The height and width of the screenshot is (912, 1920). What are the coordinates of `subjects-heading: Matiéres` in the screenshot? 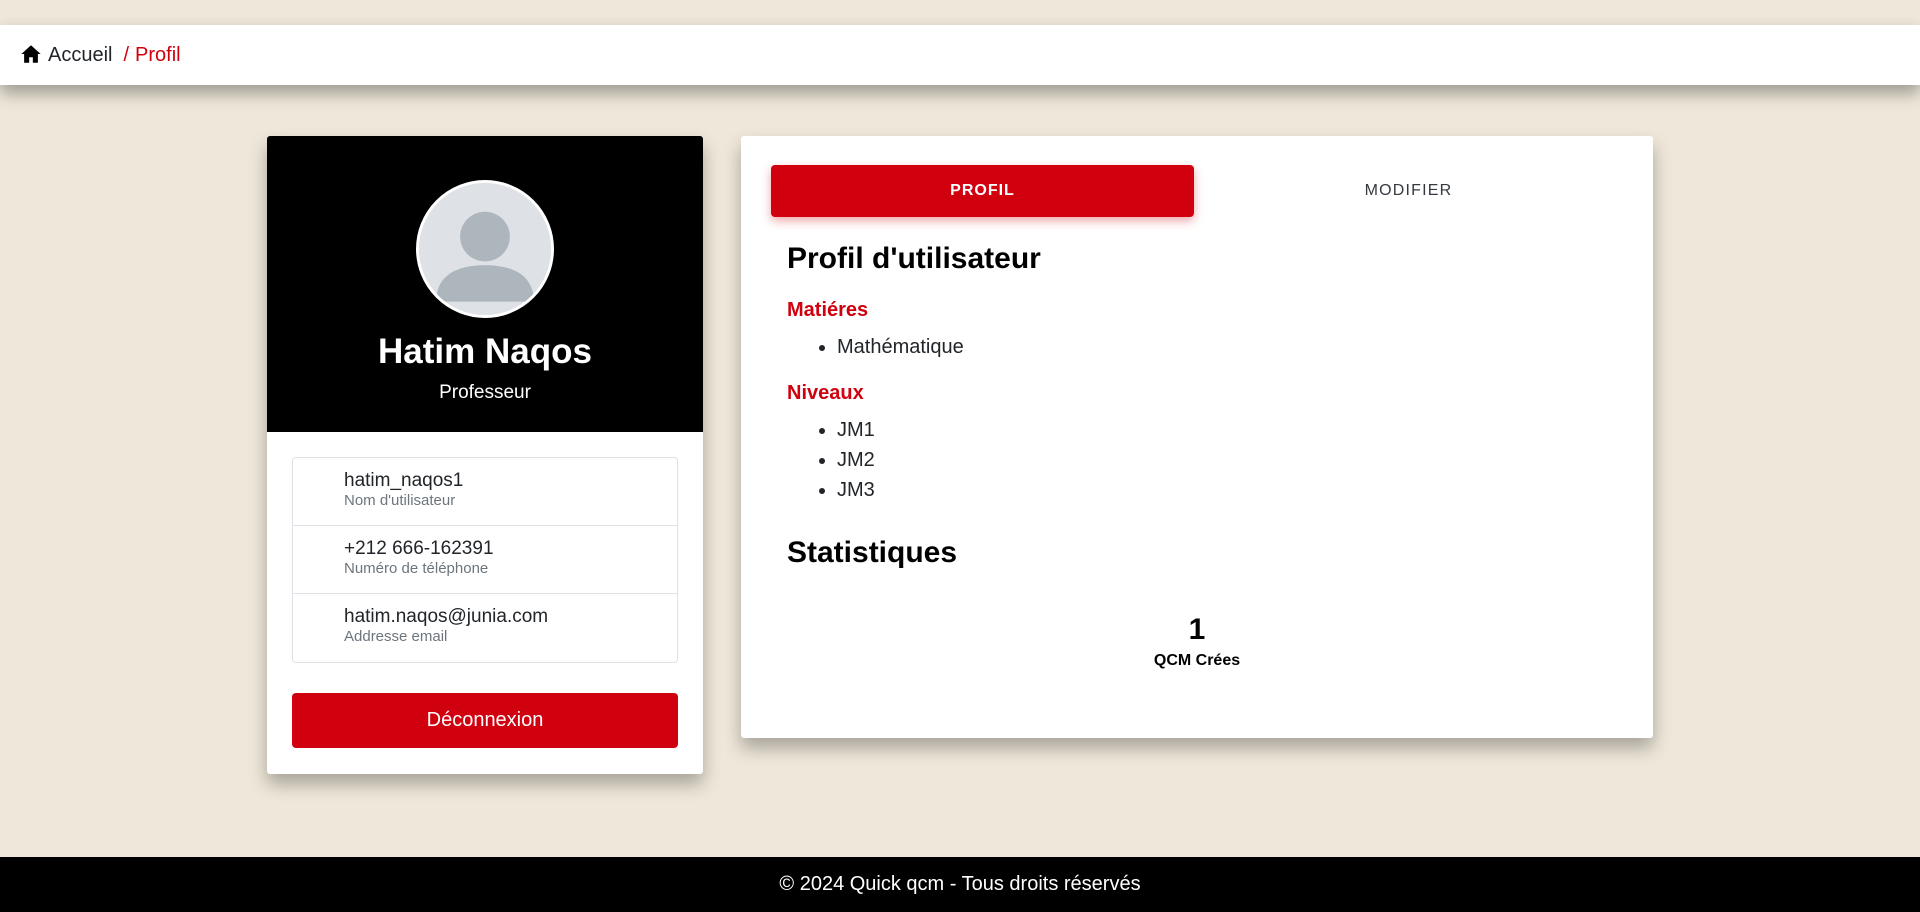 It's located at (828, 310).